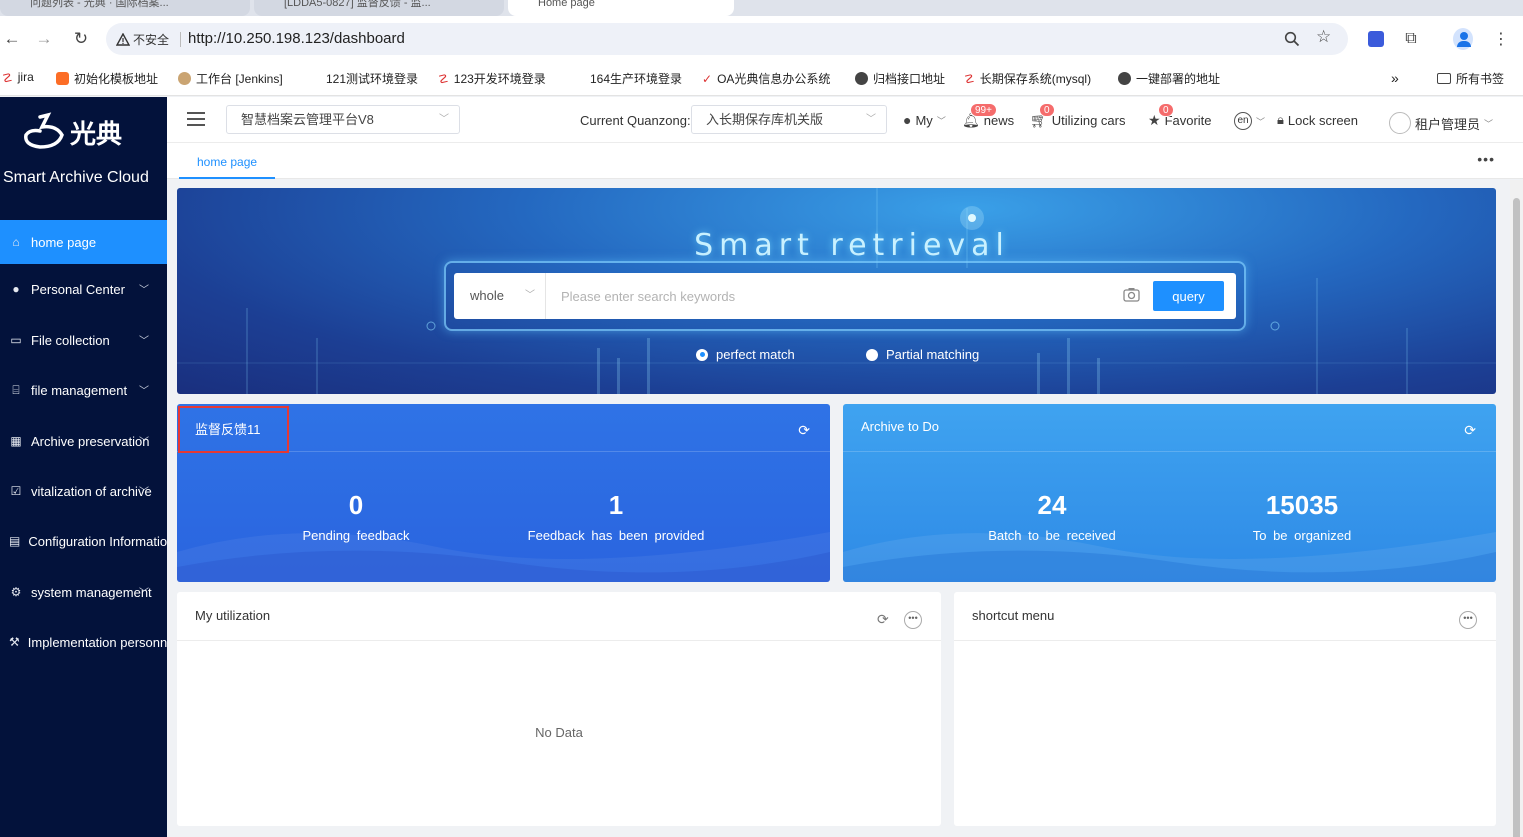 Image resolution: width=1523 pixels, height=837 pixels. I want to click on more-bookmarks-label: », so click(1395, 78).